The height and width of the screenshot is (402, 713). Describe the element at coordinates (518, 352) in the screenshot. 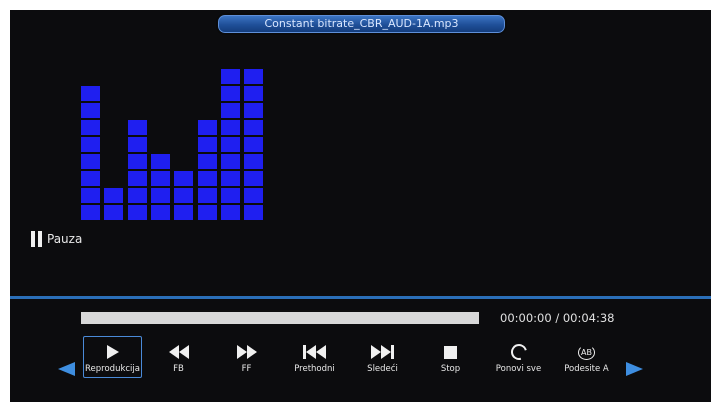

I see `repeat-icon` at that location.